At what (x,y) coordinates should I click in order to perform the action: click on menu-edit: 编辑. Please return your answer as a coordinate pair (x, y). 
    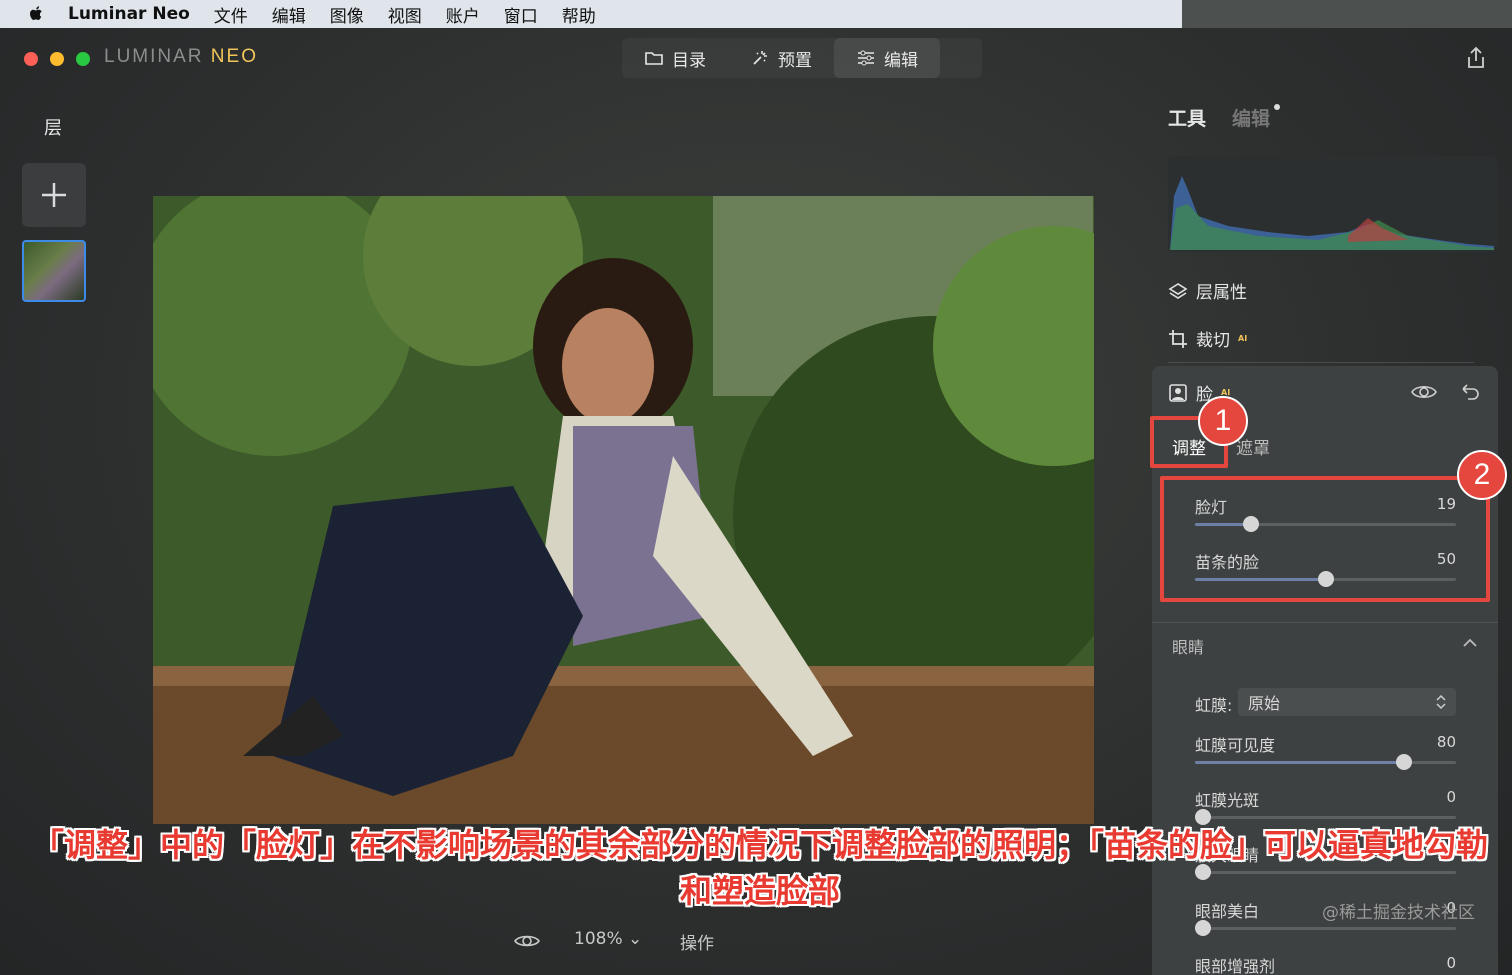
    Looking at the image, I should click on (289, 14).